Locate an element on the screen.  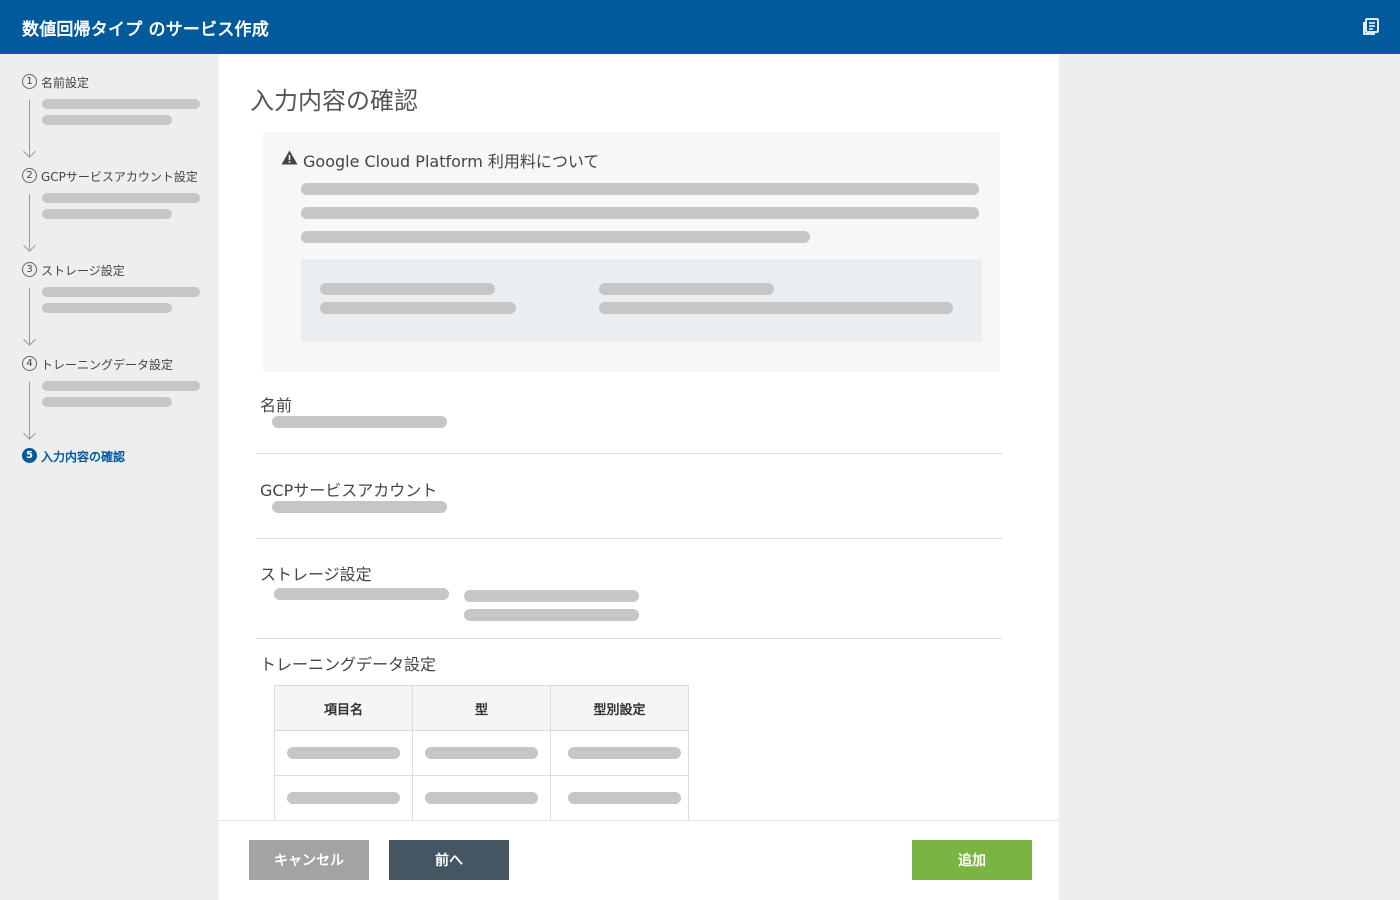
app-header: 数値回帰タイプ のサービス作成 is located at coordinates (700, 27).